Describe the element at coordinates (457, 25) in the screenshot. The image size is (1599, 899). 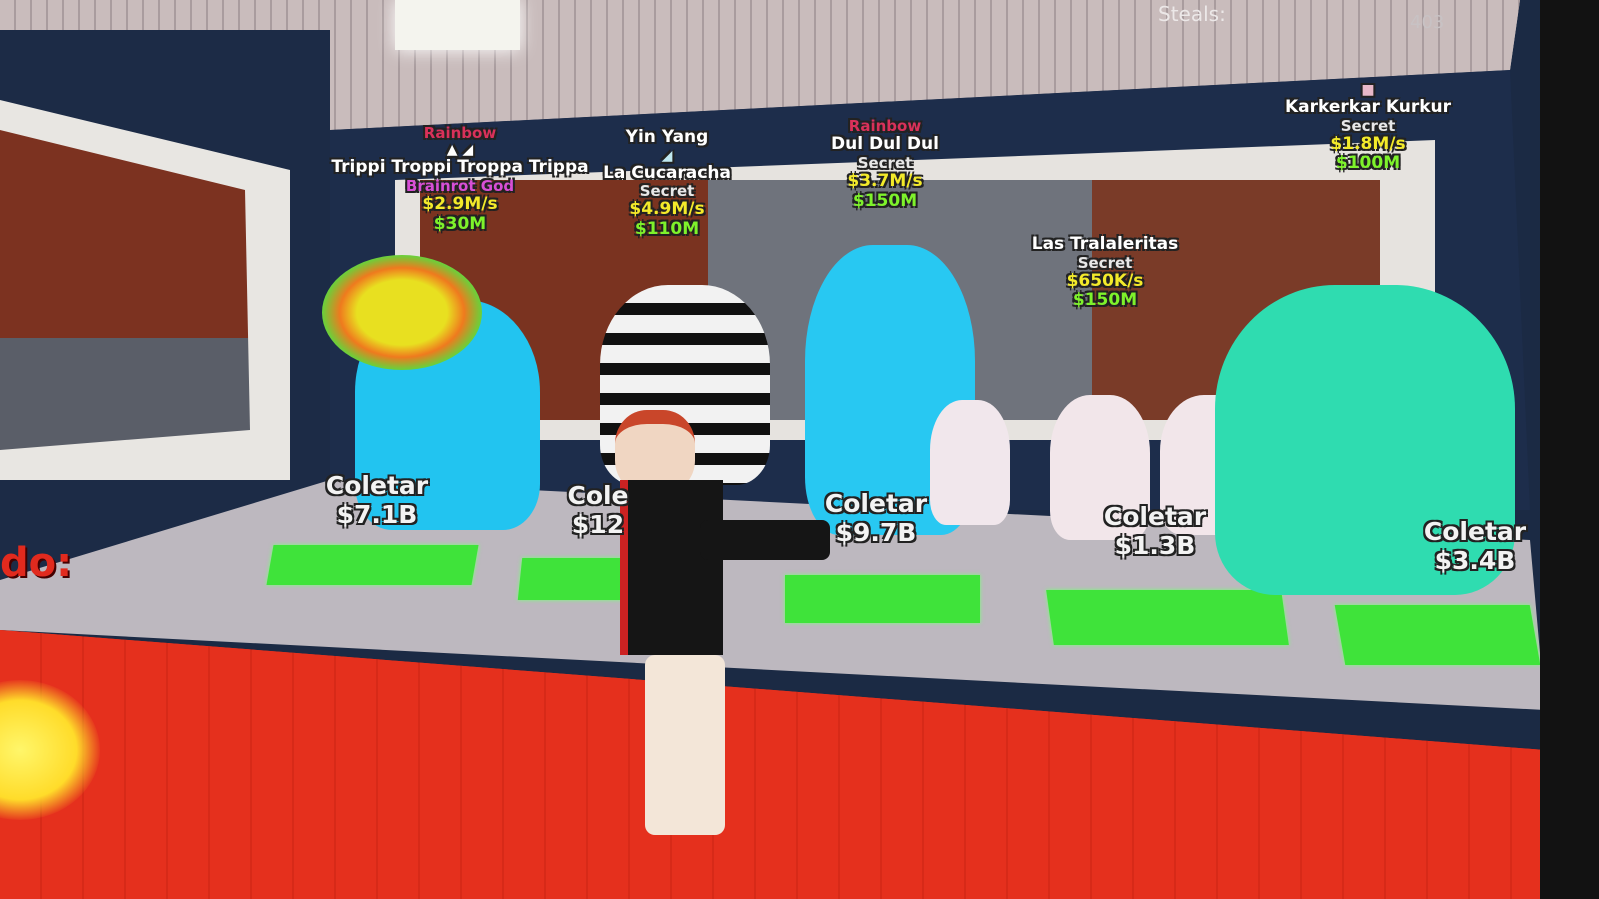
I see `ceiling-light` at that location.